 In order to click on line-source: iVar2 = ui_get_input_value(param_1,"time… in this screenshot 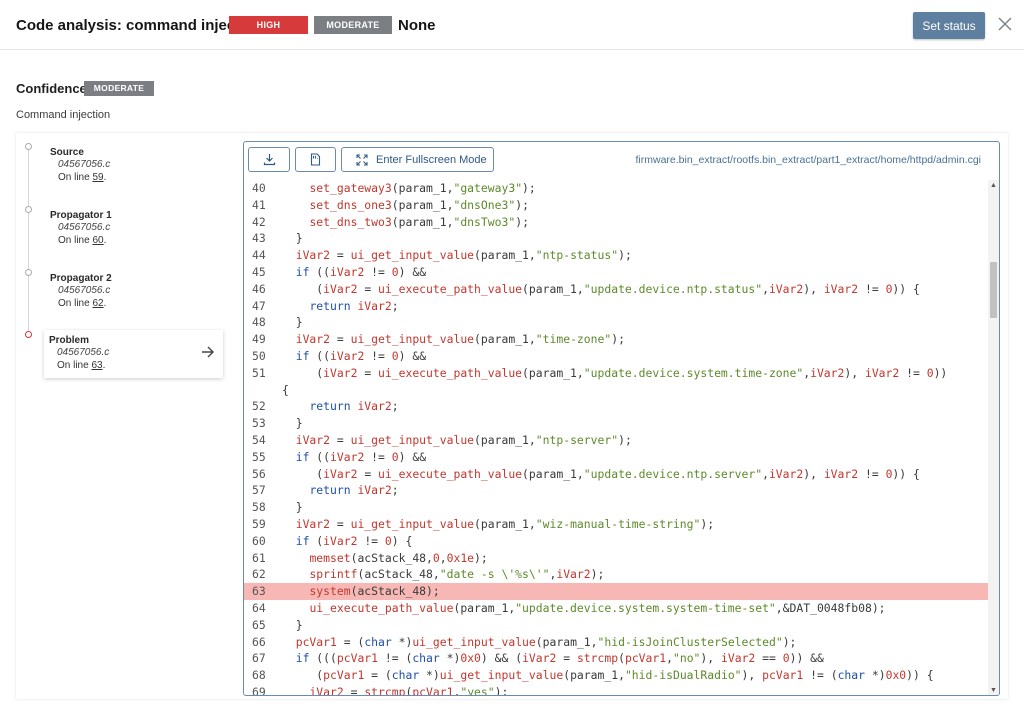, I will do `click(460, 339)`.